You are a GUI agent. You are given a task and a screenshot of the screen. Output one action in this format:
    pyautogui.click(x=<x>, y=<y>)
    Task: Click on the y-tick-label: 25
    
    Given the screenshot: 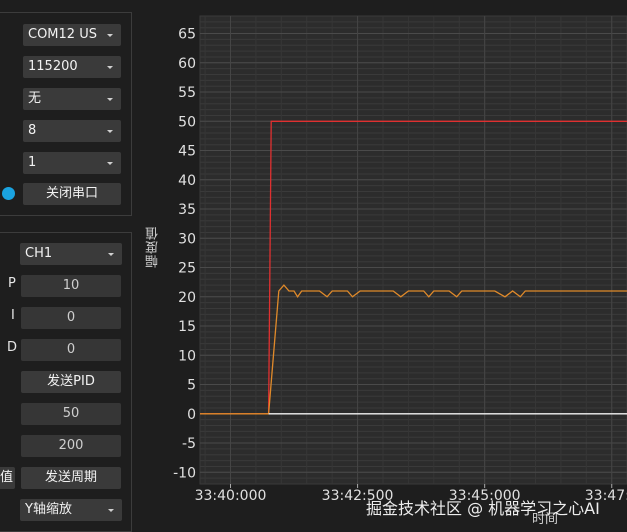 What is the action you would take?
    pyautogui.click(x=187, y=269)
    